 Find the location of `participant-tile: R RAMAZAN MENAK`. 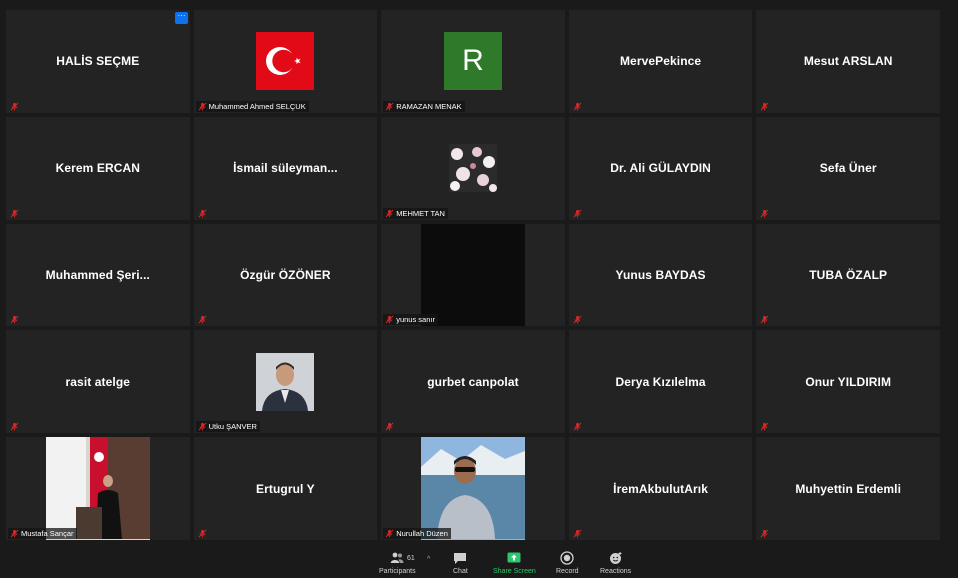

participant-tile: R RAMAZAN MENAK is located at coordinates (473, 61).